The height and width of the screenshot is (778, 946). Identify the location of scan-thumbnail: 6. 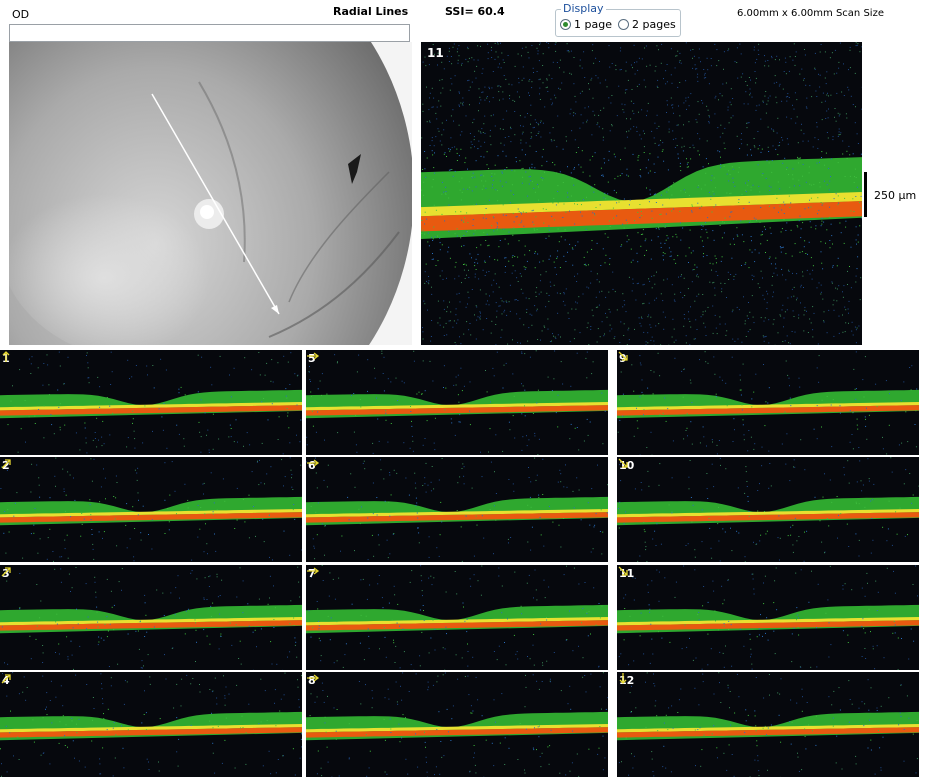
(457, 509).